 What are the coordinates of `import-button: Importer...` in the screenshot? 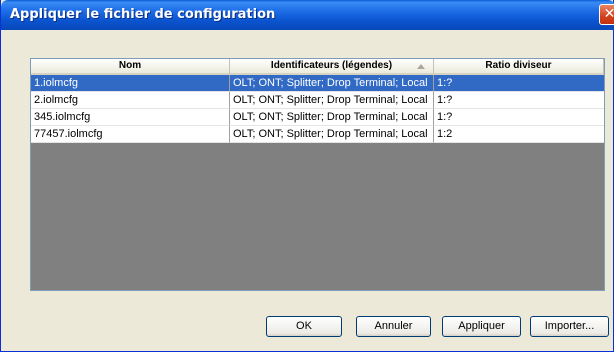 It's located at (569, 326).